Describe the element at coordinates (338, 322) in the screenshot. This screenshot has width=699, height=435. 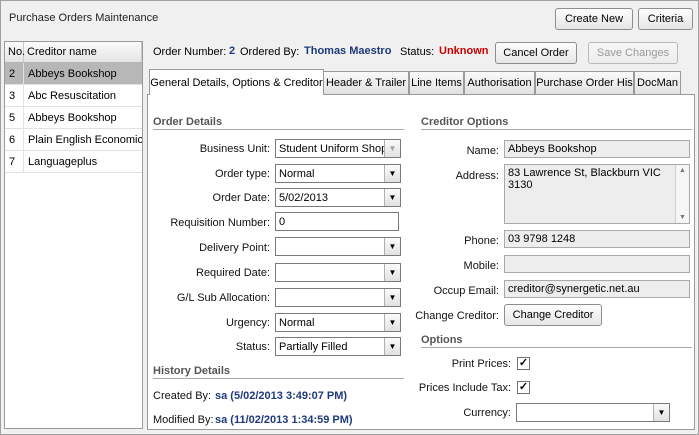
I see `urgency-select: Normal ▼` at that location.